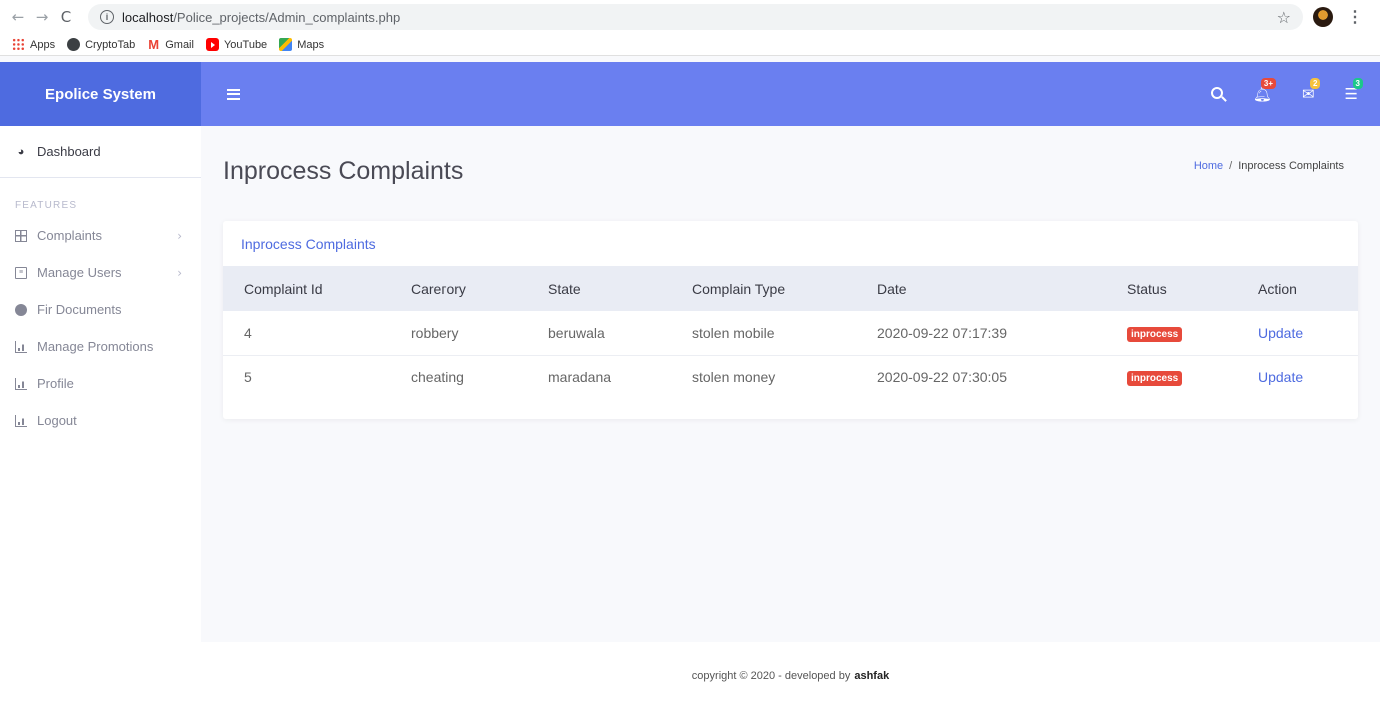  Describe the element at coordinates (1311, 90) in the screenshot. I see `messages-button: ✉ 2` at that location.